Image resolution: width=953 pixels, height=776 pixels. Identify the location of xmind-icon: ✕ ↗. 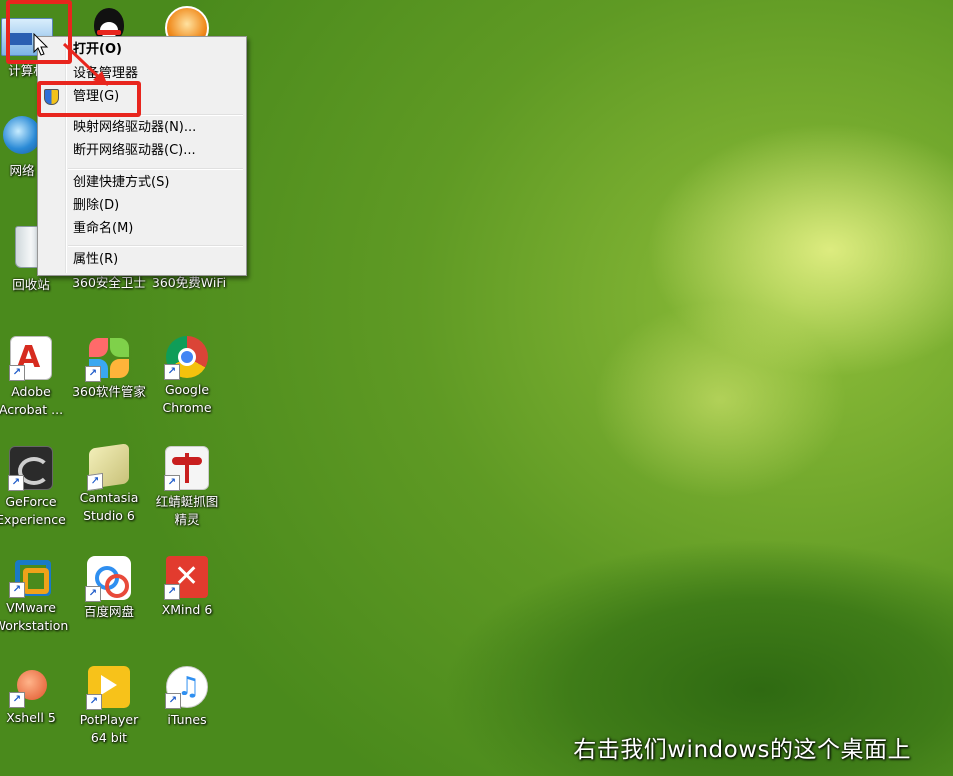
(186, 578).